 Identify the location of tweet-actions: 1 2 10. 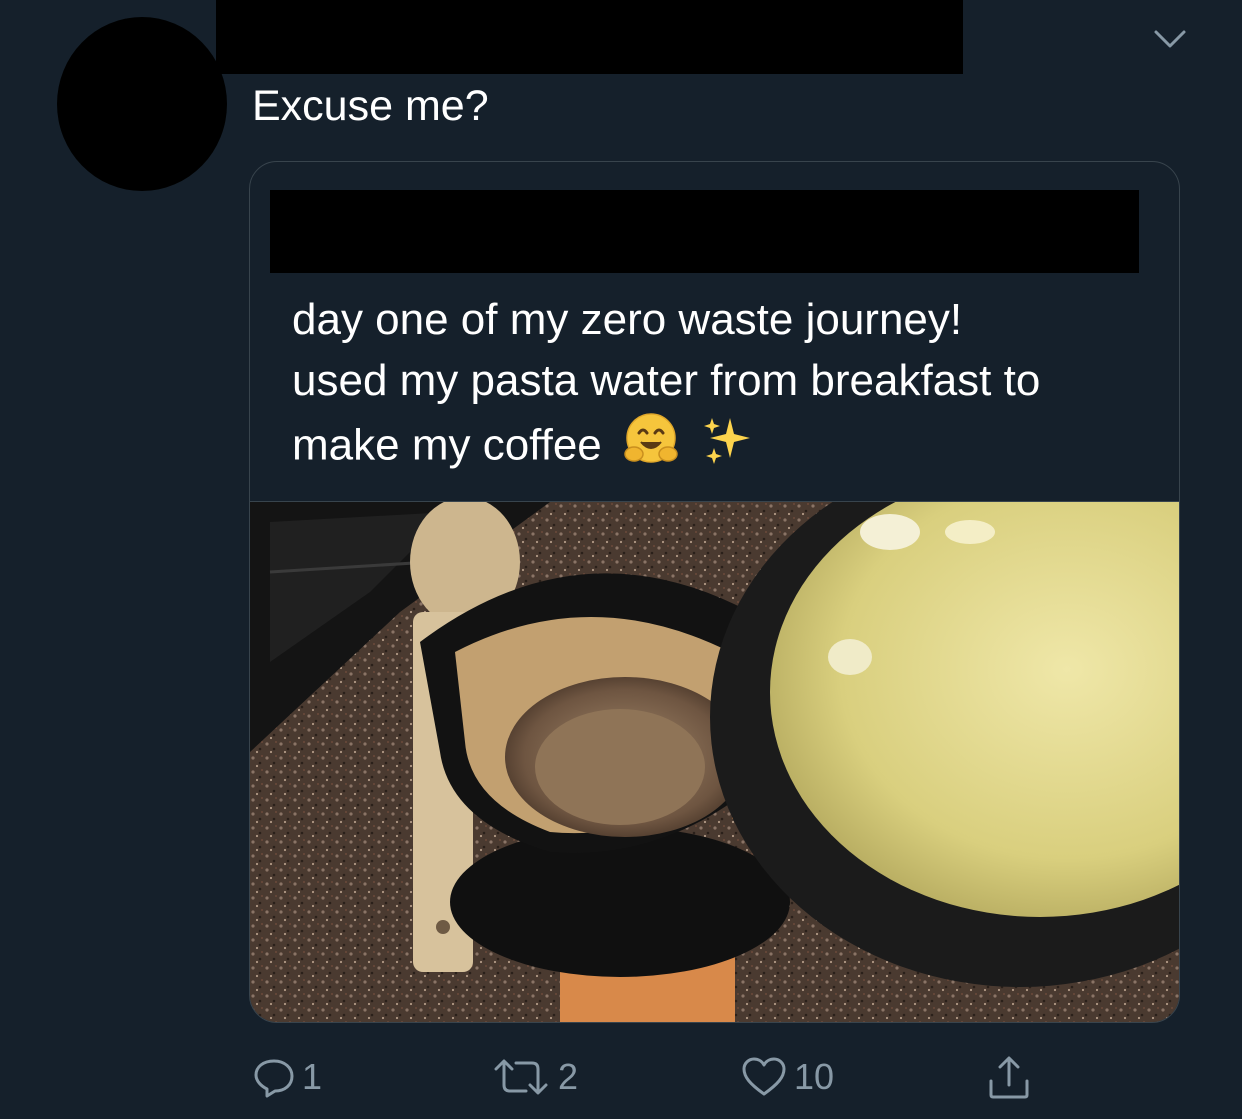
(621, 1077).